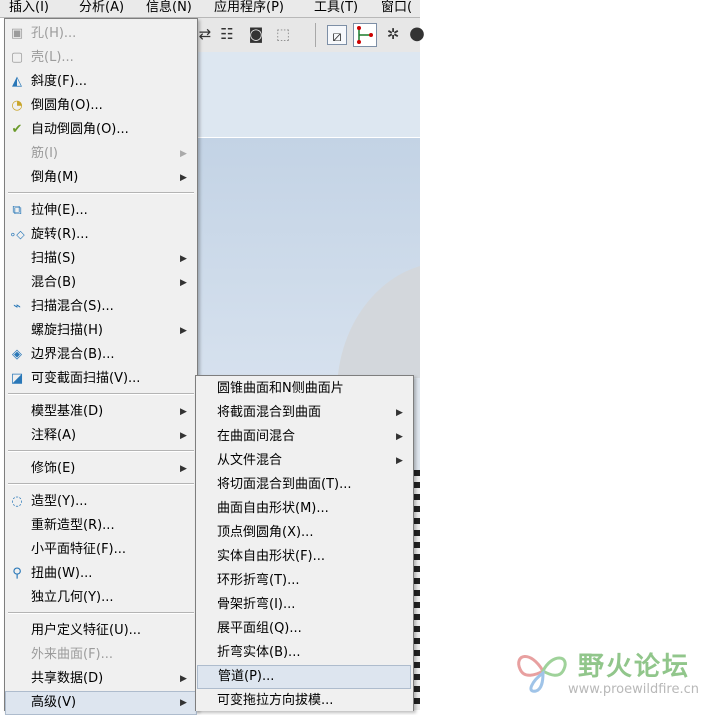 The height and width of the screenshot is (715, 720). Describe the element at coordinates (17, 573) in the screenshot. I see `warp-icon: ⚲` at that location.